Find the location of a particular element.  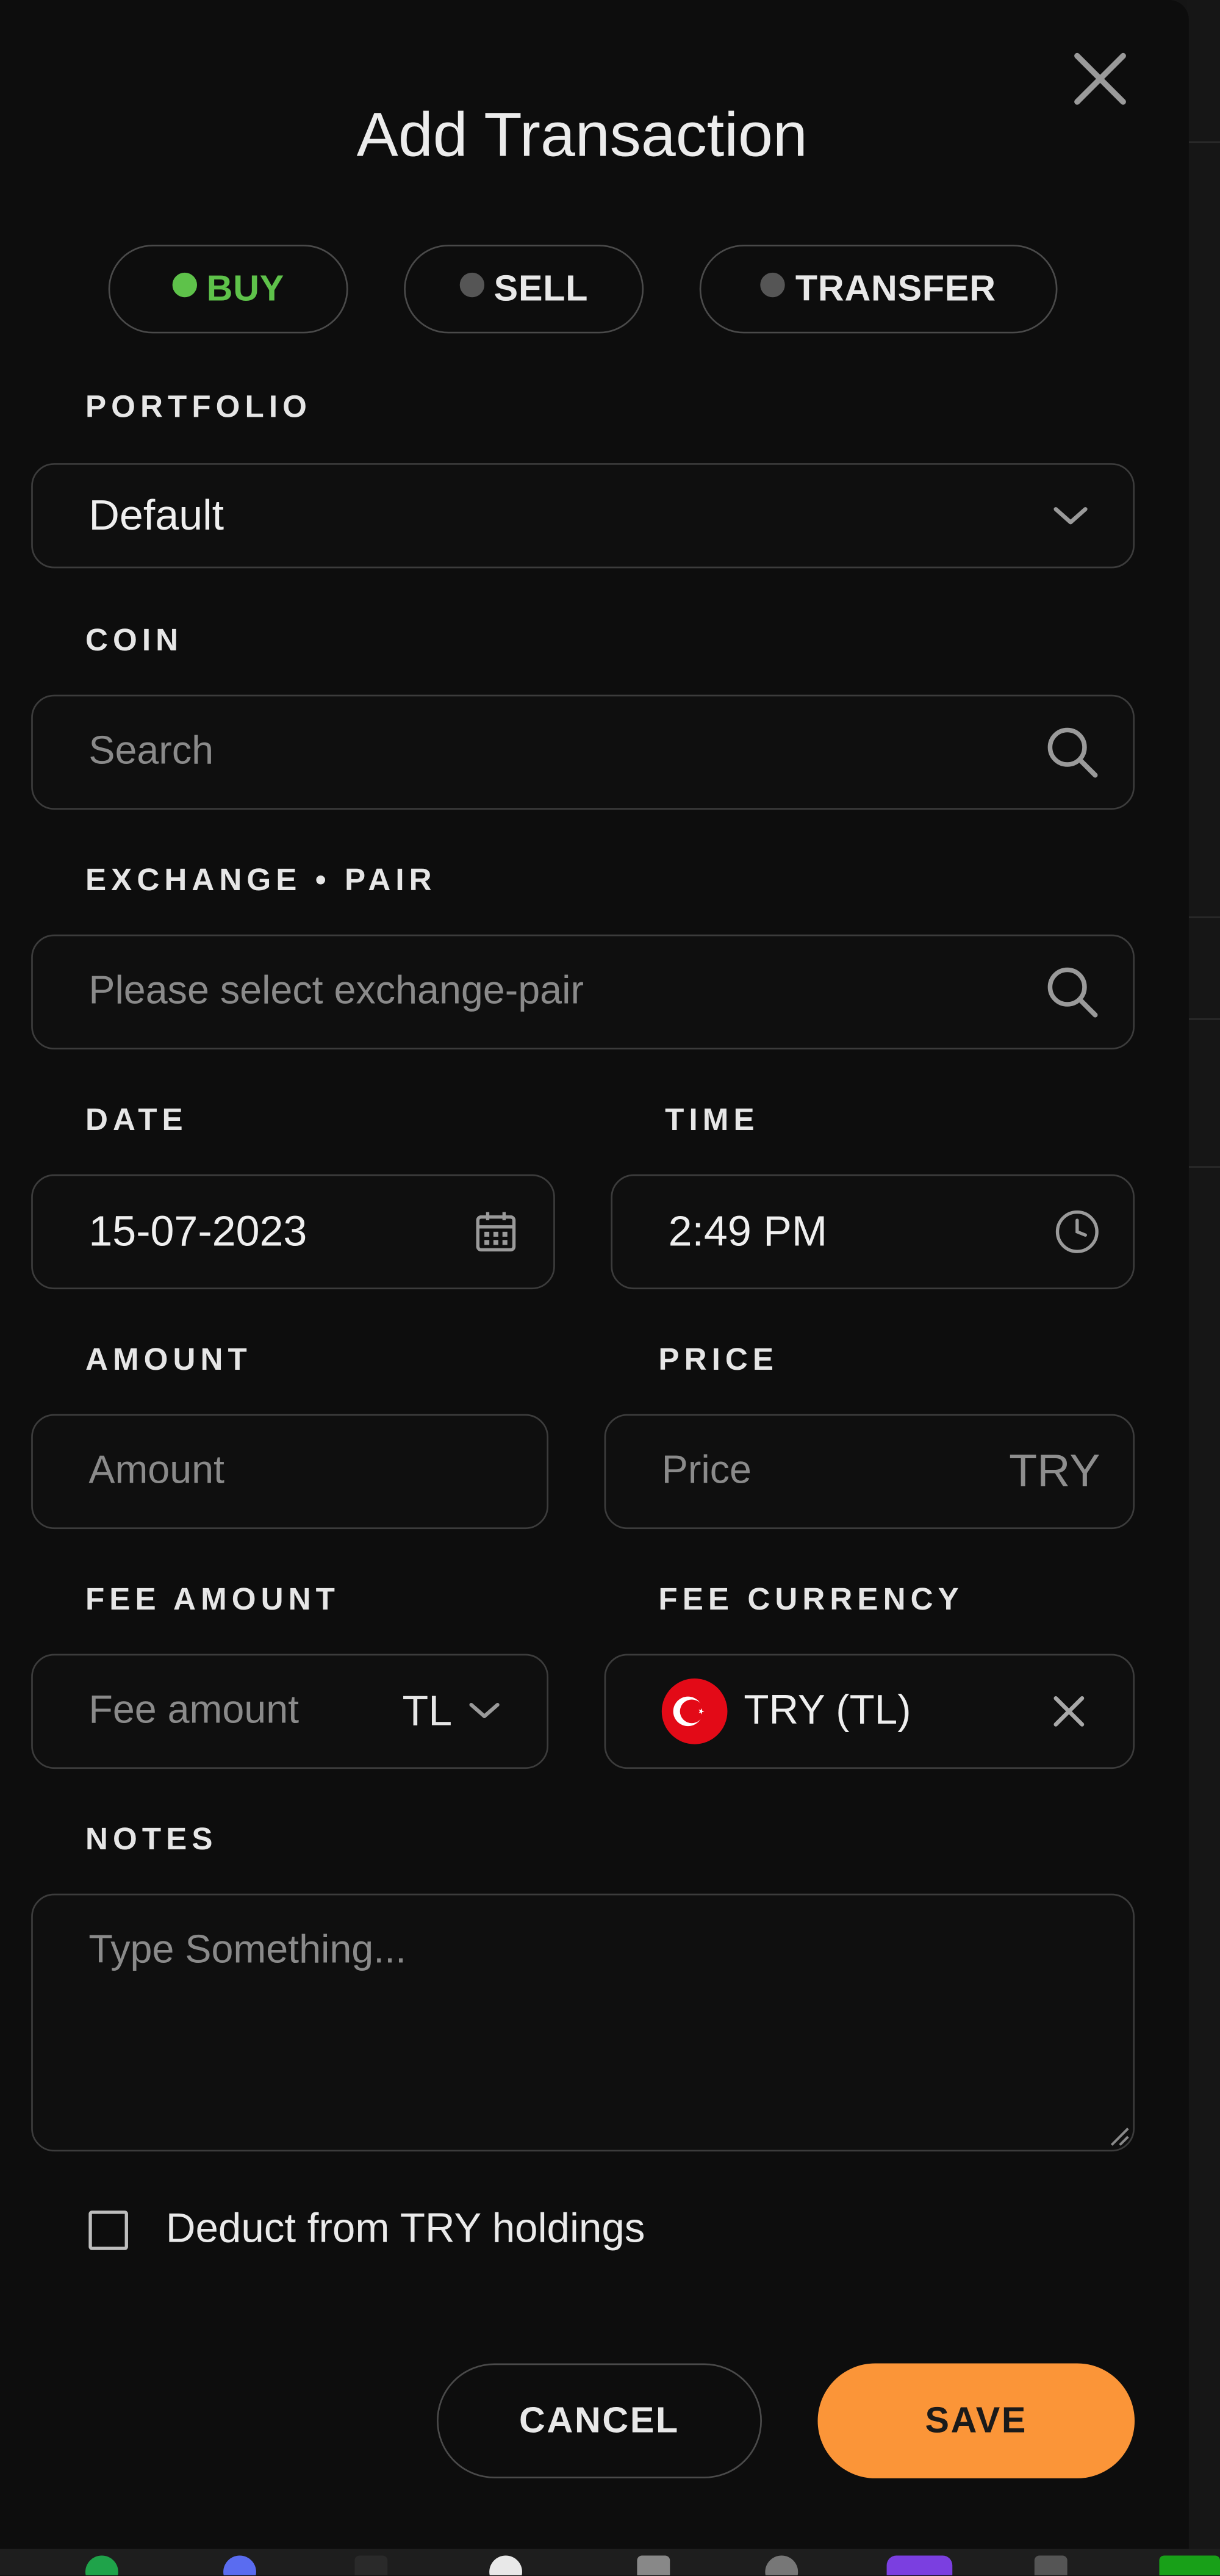

tab-sell: SELL is located at coordinates (524, 289).